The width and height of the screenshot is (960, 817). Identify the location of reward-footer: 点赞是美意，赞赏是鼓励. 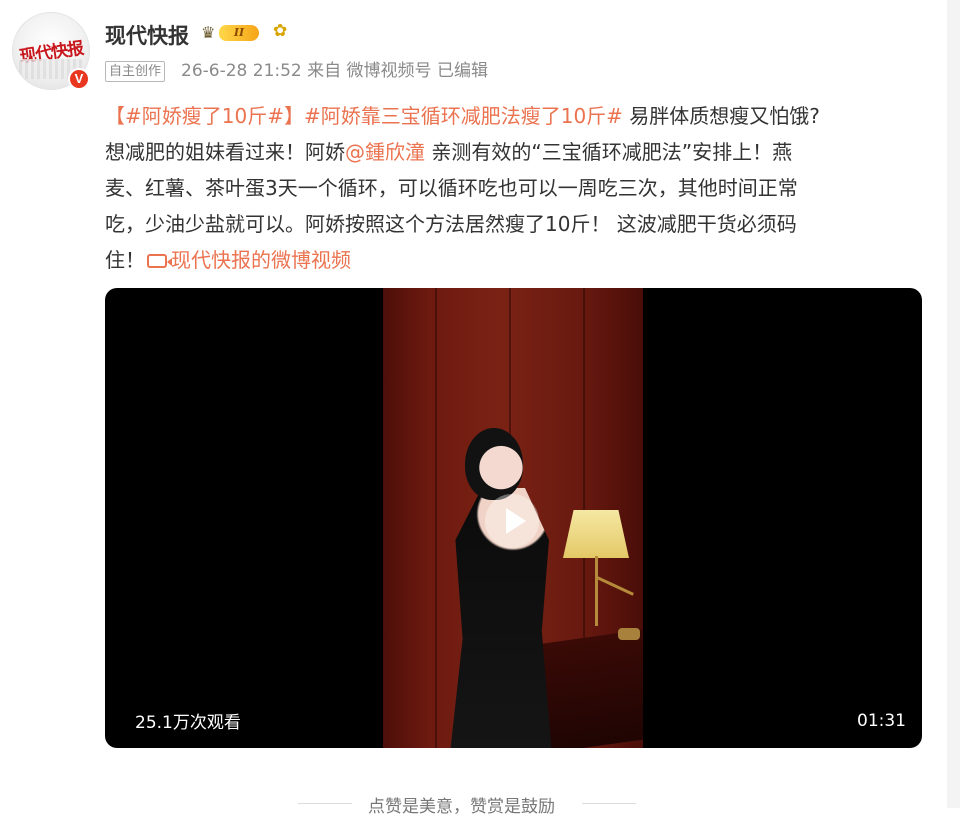
(473, 801).